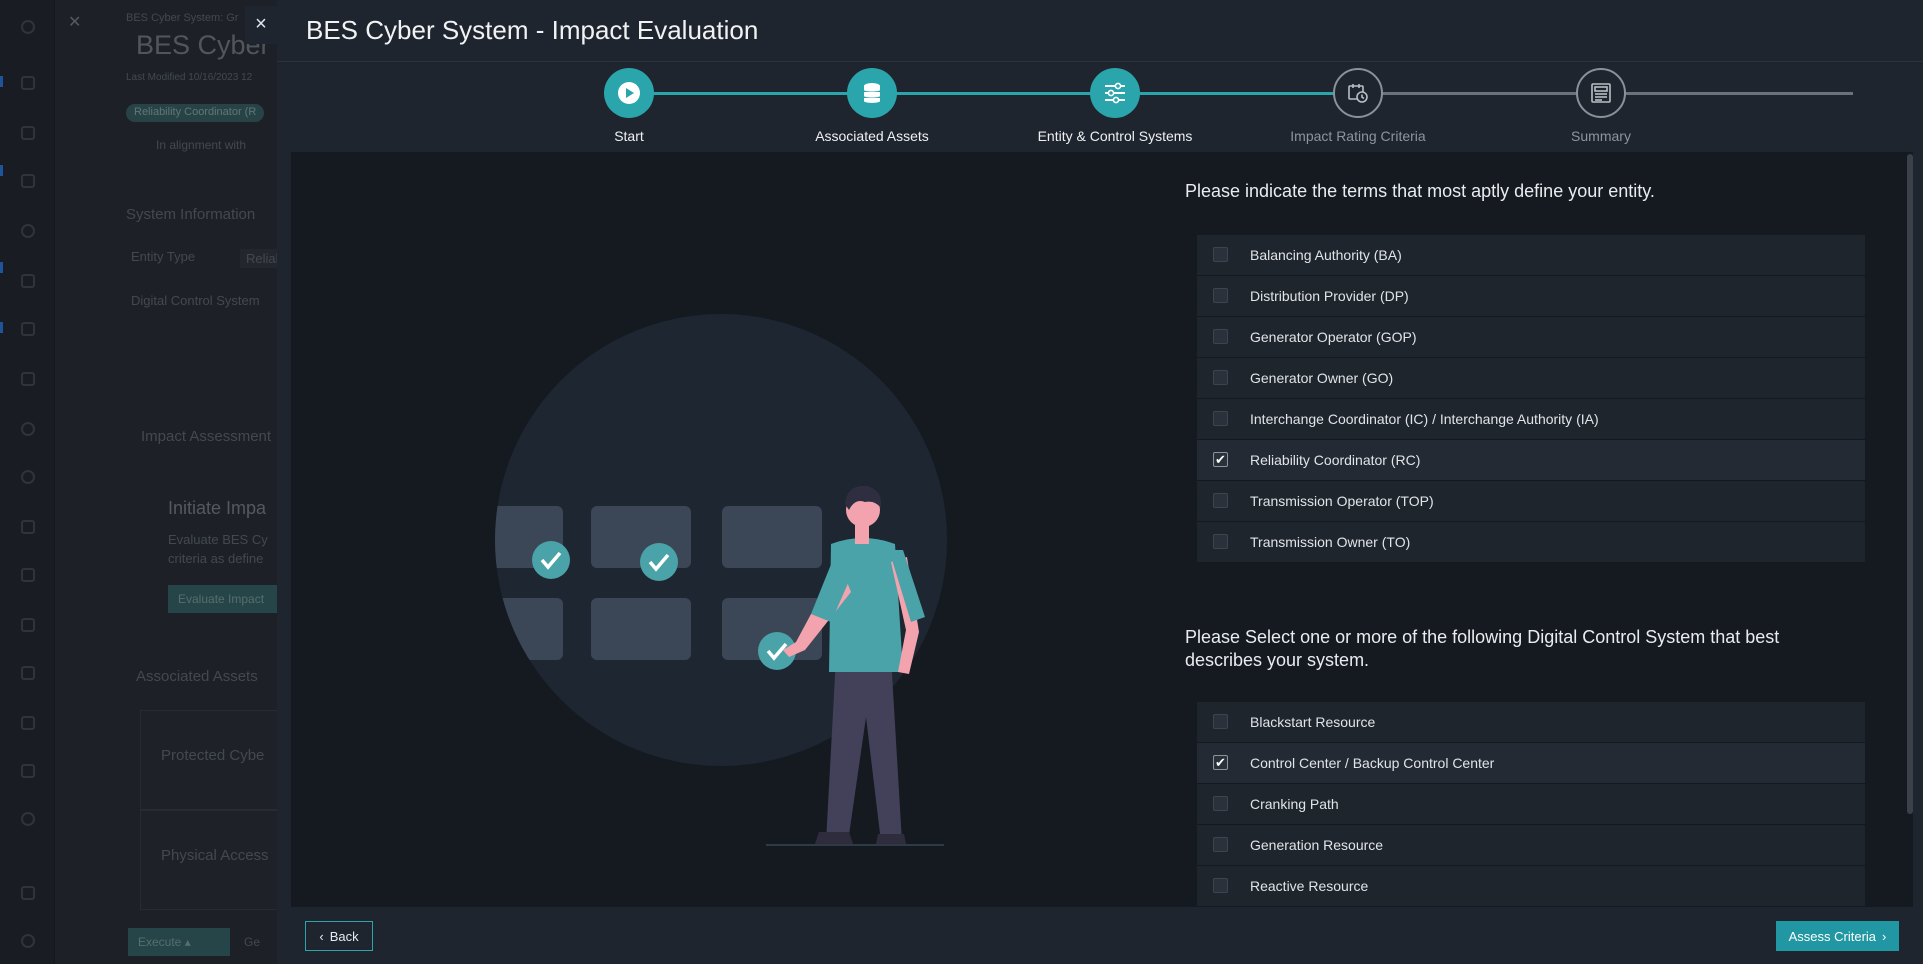 The width and height of the screenshot is (1923, 964). What do you see at coordinates (1832, 936) in the screenshot?
I see `assess-button-label: Assess Criteria` at bounding box center [1832, 936].